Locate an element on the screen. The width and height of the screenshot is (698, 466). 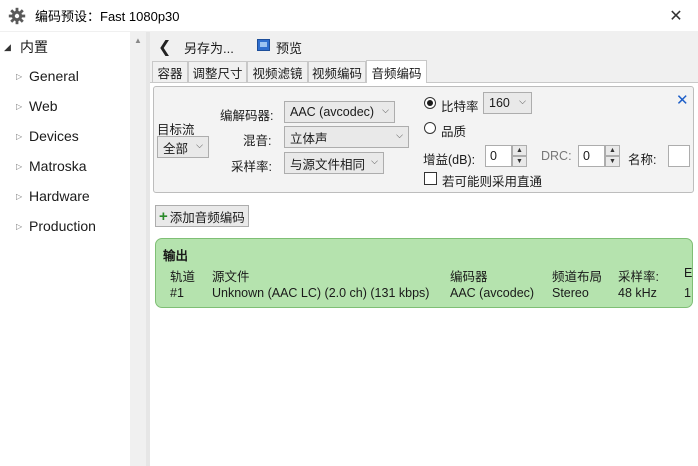
tree-item-production: ▷ Production is located at coordinates (56, 226).